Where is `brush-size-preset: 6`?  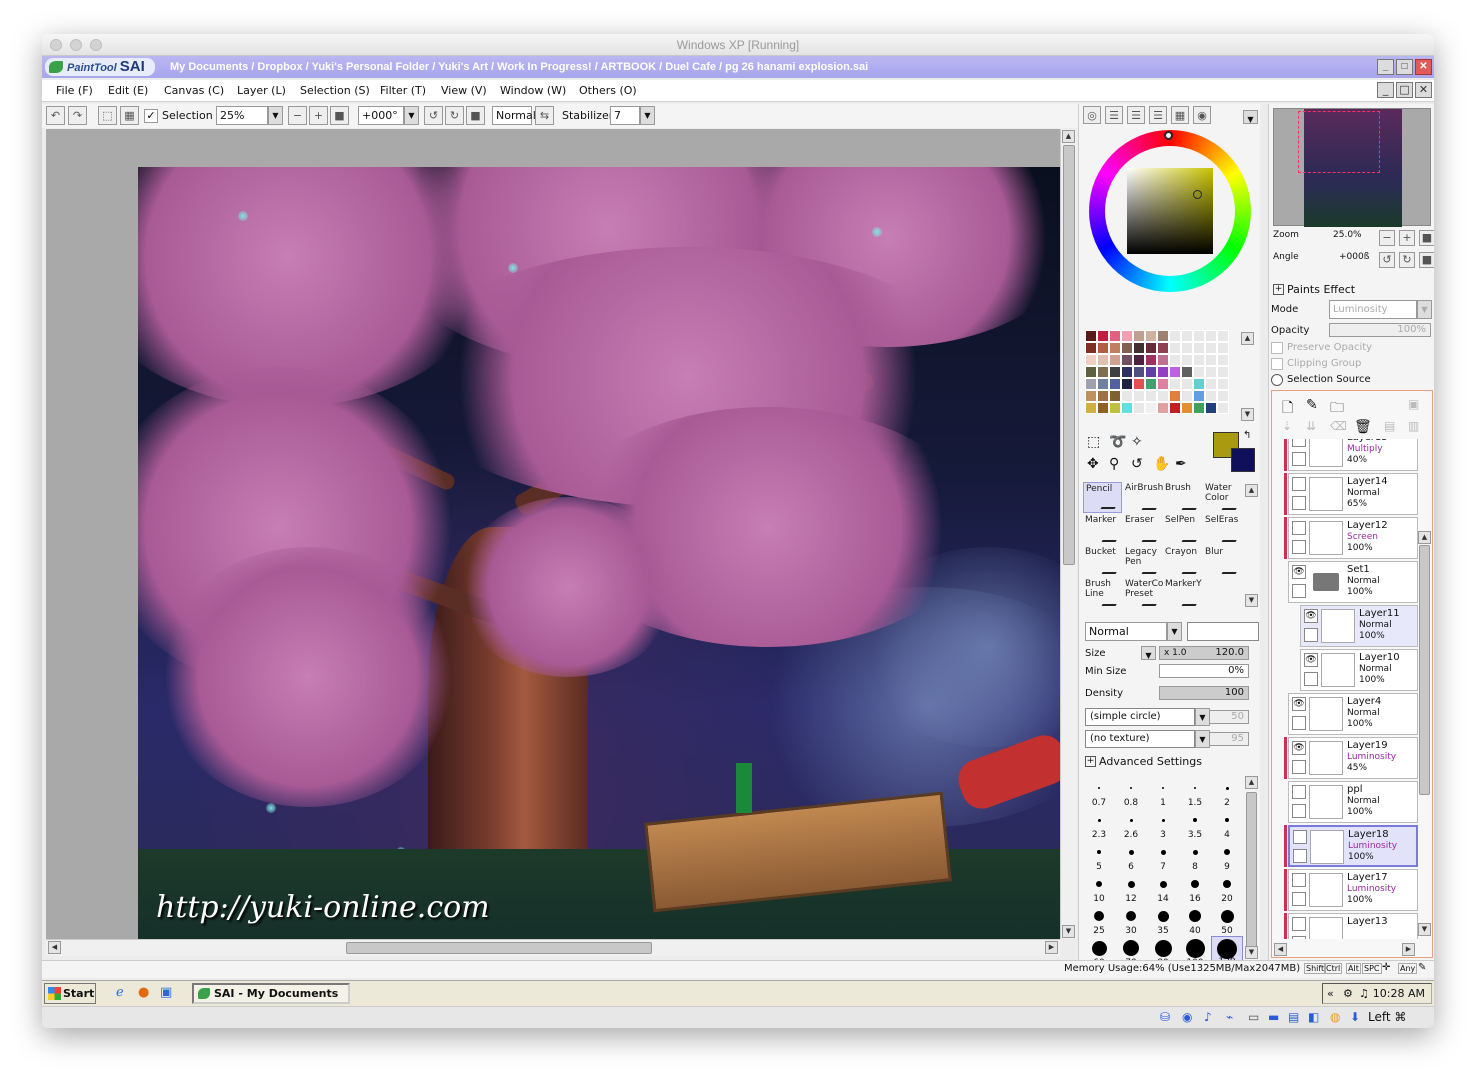
brush-size-preset: 6 is located at coordinates (1131, 856).